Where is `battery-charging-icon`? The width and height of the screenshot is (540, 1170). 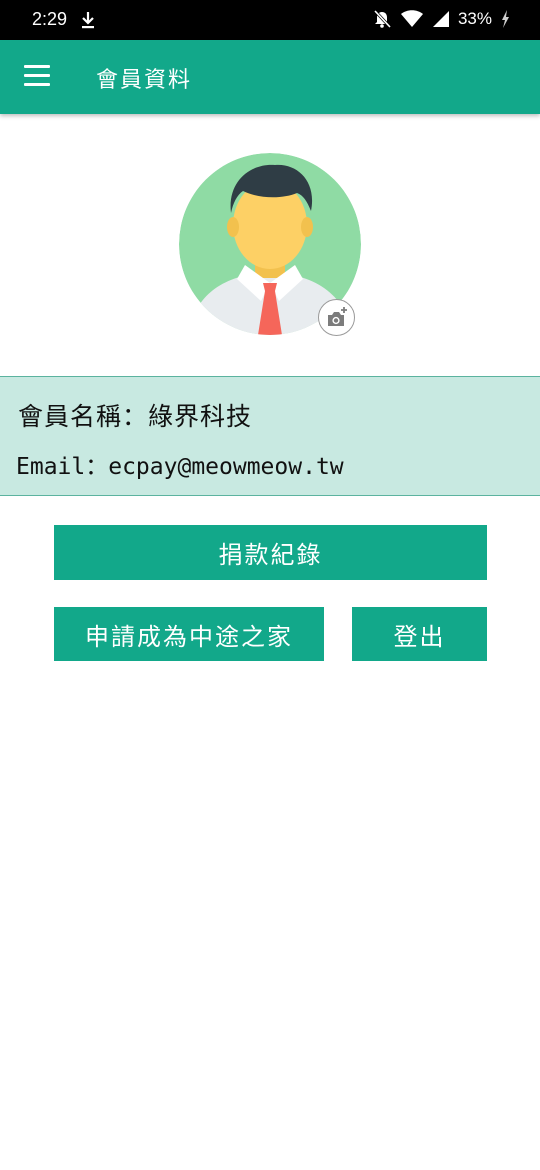
battery-charging-icon is located at coordinates (505, 19).